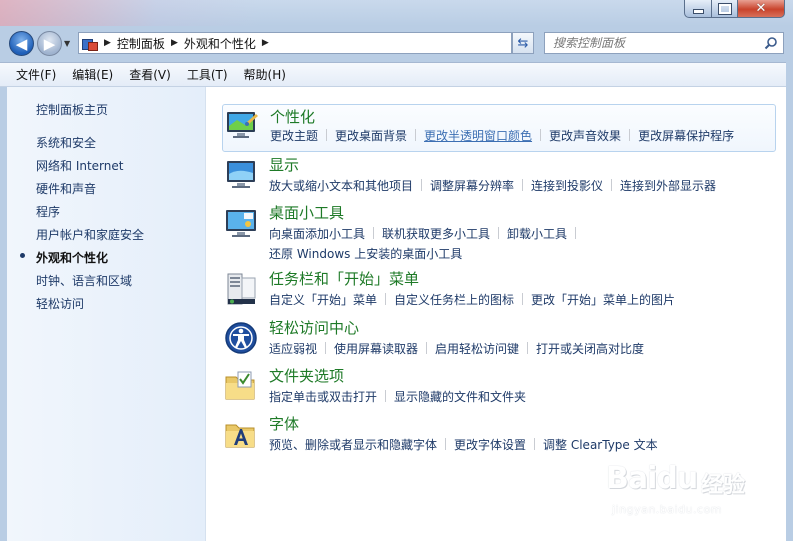 The image size is (793, 541). What do you see at coordinates (314, 327) in the screenshot?
I see `category-title-ease-of-access: 轻松访问中心` at bounding box center [314, 327].